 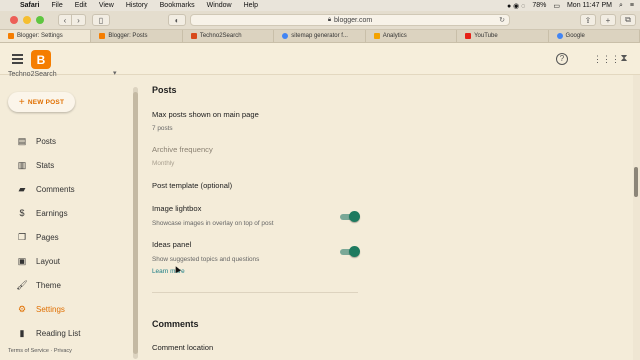 What do you see at coordinates (606, 59) in the screenshot?
I see `apps-grid-icon: ⋮⋮⋮` at bounding box center [606, 59].